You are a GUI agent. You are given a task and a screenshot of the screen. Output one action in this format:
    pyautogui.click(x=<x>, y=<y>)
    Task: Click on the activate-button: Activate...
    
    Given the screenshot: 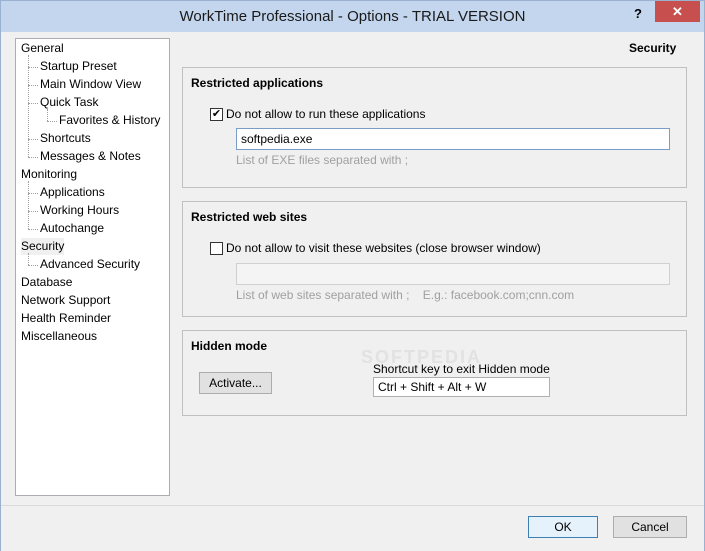 What is the action you would take?
    pyautogui.click(x=235, y=383)
    